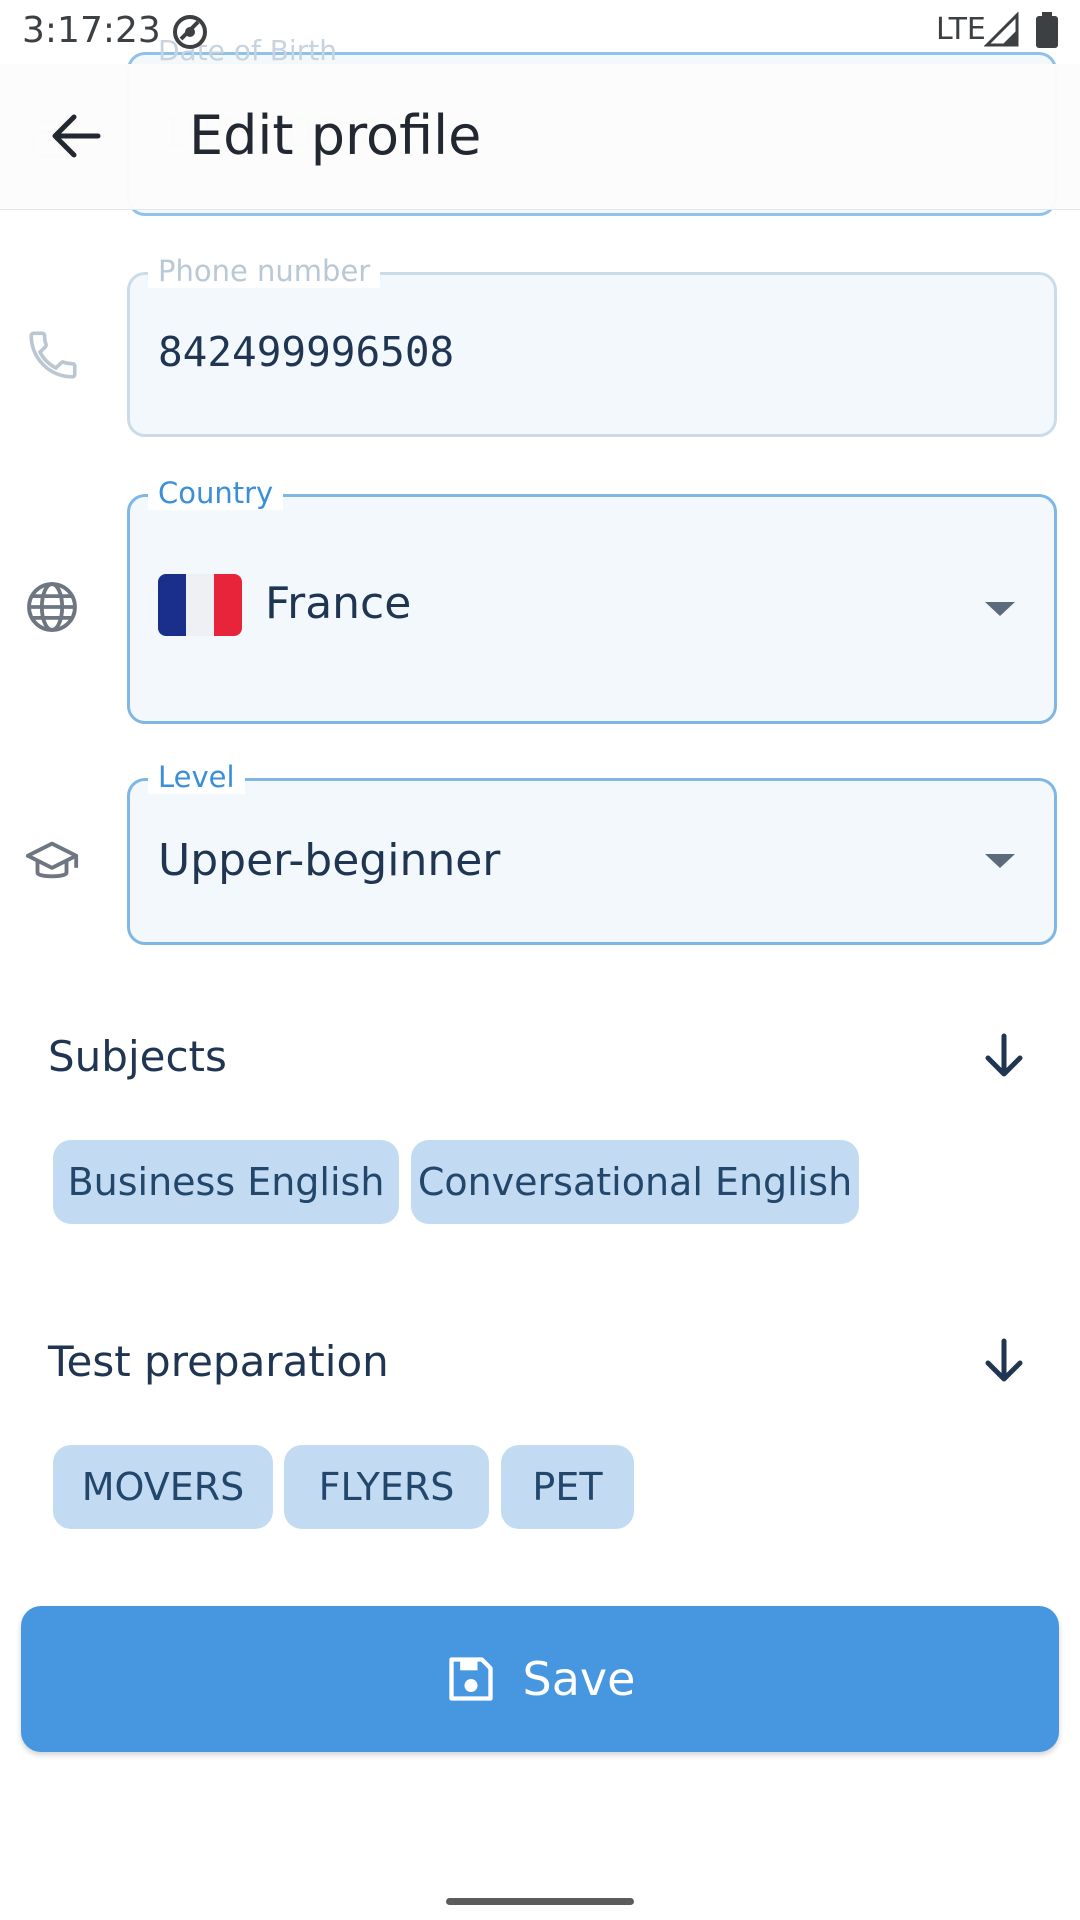  I want to click on chip-test: FLYERS, so click(386, 1487).